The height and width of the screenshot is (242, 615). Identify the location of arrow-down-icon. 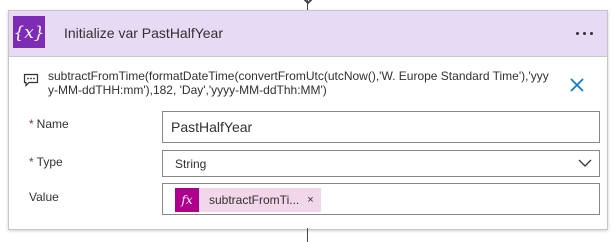
(308, 2).